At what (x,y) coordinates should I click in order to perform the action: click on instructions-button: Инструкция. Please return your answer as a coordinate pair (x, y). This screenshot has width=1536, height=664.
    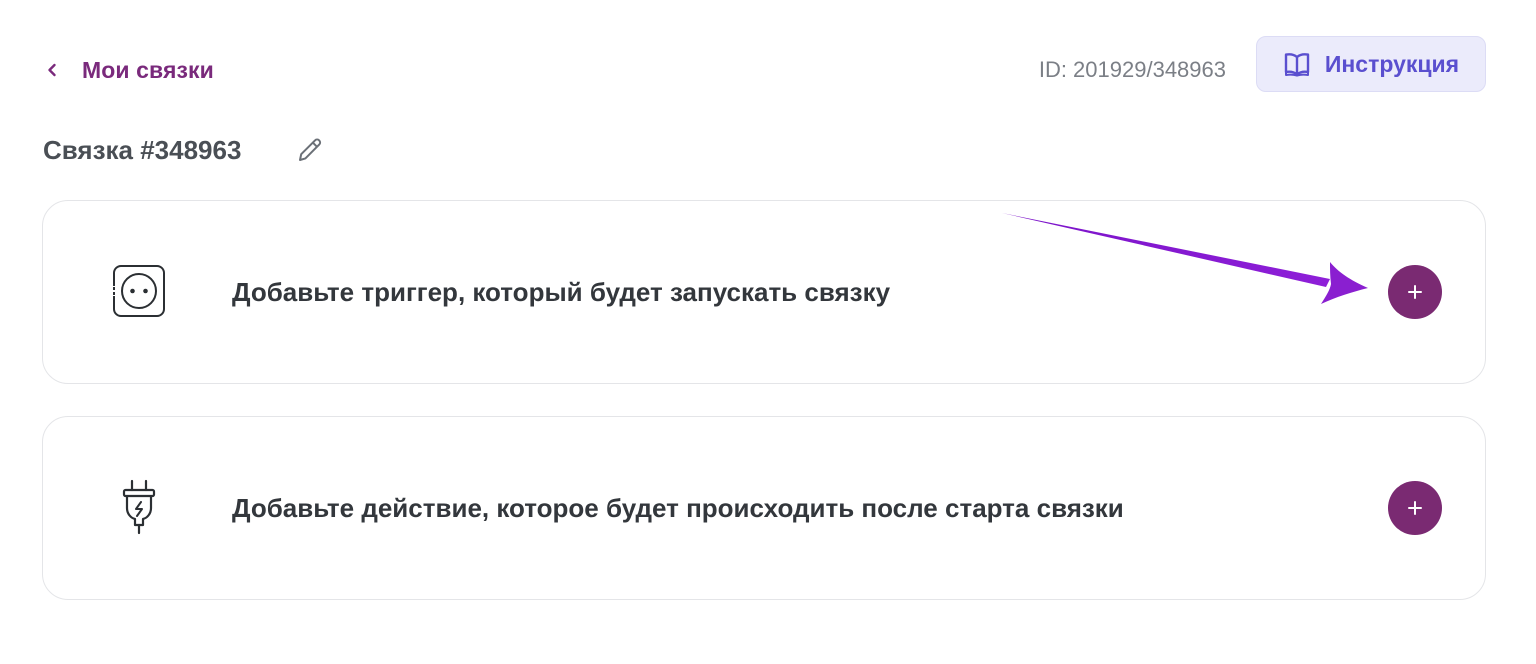
    Looking at the image, I should click on (1371, 64).